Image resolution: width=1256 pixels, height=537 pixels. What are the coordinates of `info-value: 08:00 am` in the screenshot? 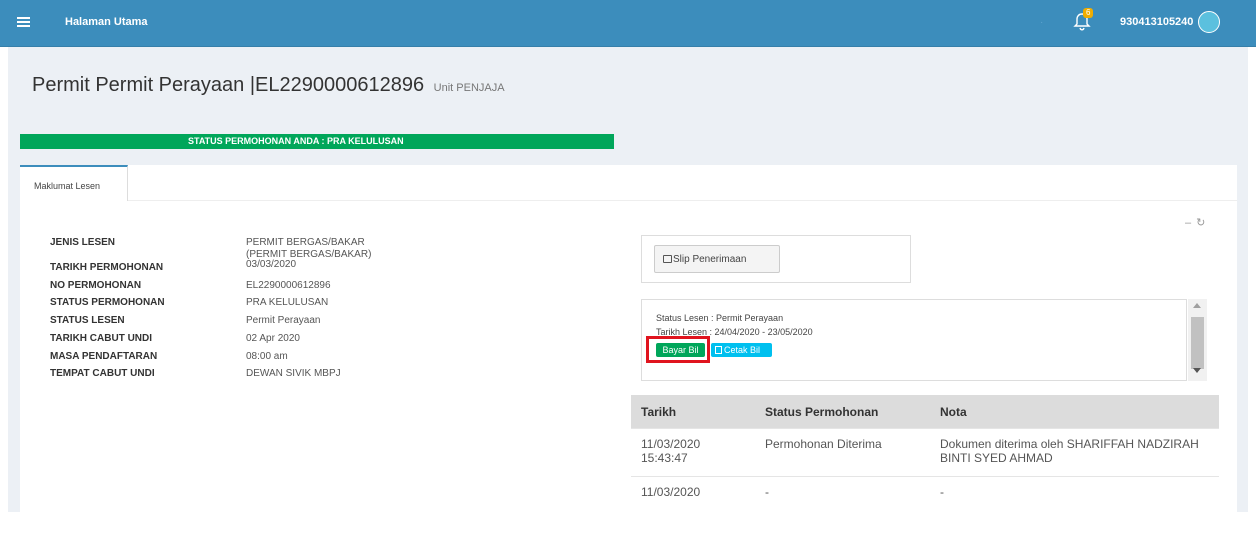 It's located at (267, 356).